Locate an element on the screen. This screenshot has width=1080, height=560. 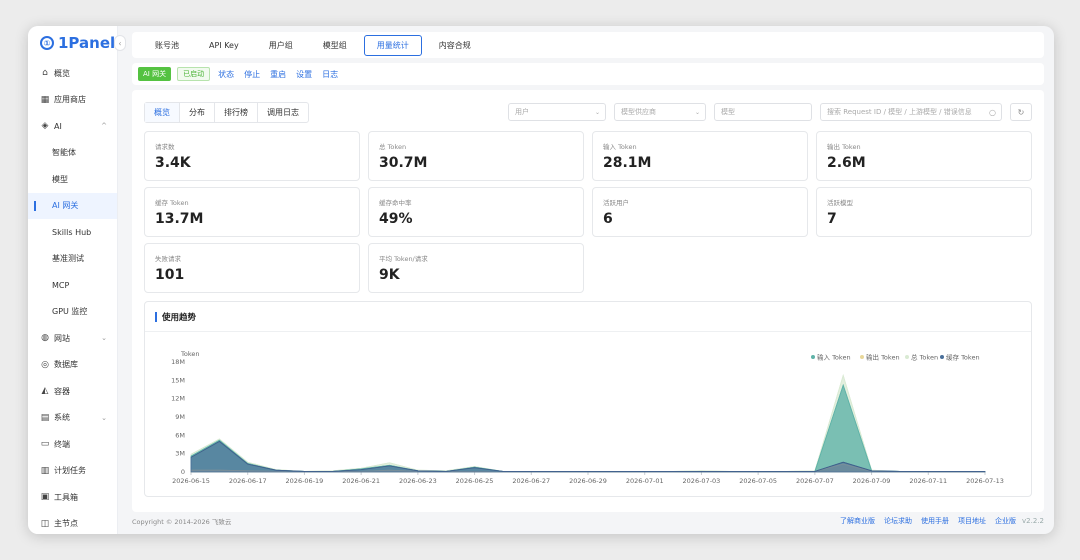
sidebar-item-12: ◭ 容器 is located at coordinates (72, 391).